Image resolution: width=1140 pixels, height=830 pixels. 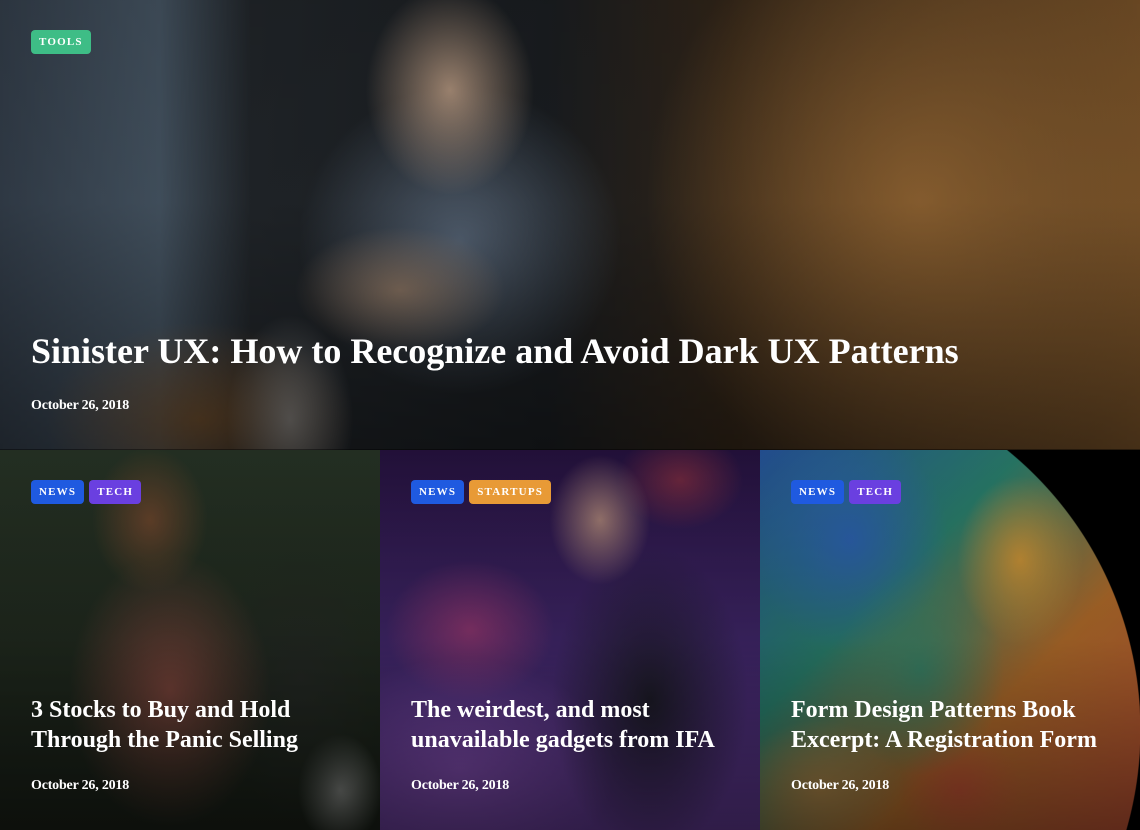 I want to click on post-tags: TOOLS, so click(x=61, y=42).